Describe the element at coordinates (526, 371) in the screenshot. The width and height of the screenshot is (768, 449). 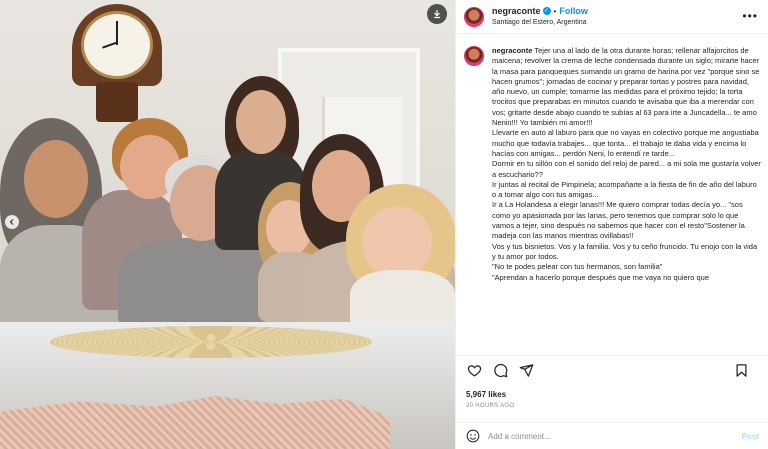
I see `share-icon` at that location.